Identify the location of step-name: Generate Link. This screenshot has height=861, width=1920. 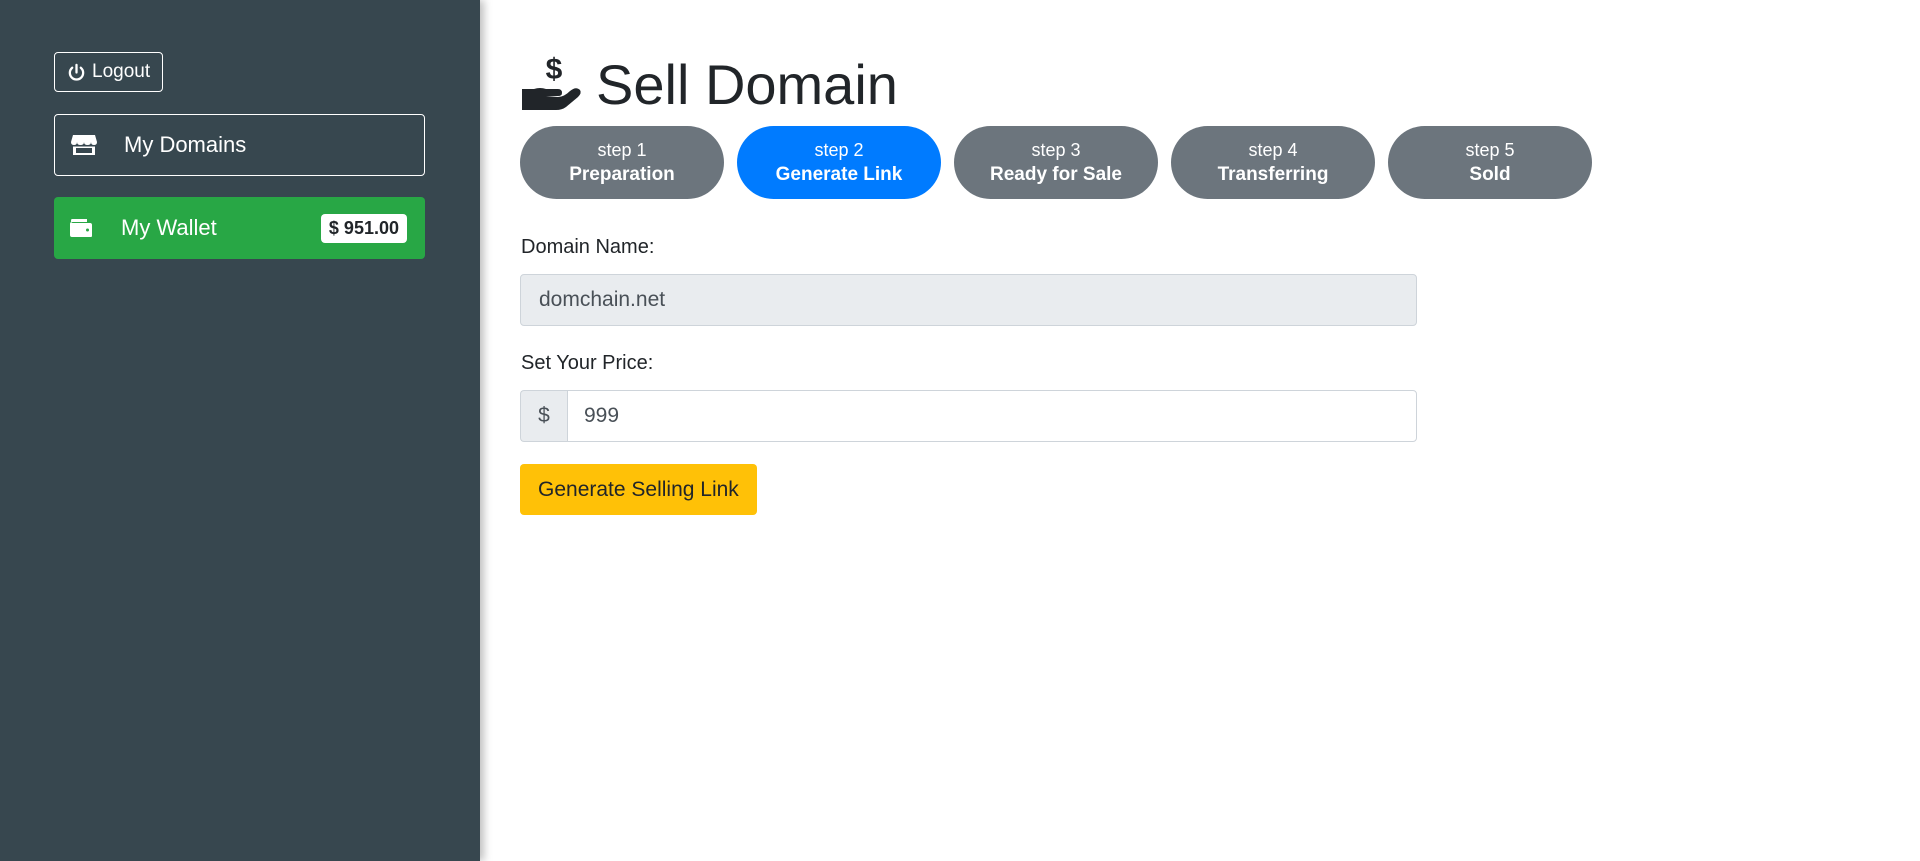
(839, 174).